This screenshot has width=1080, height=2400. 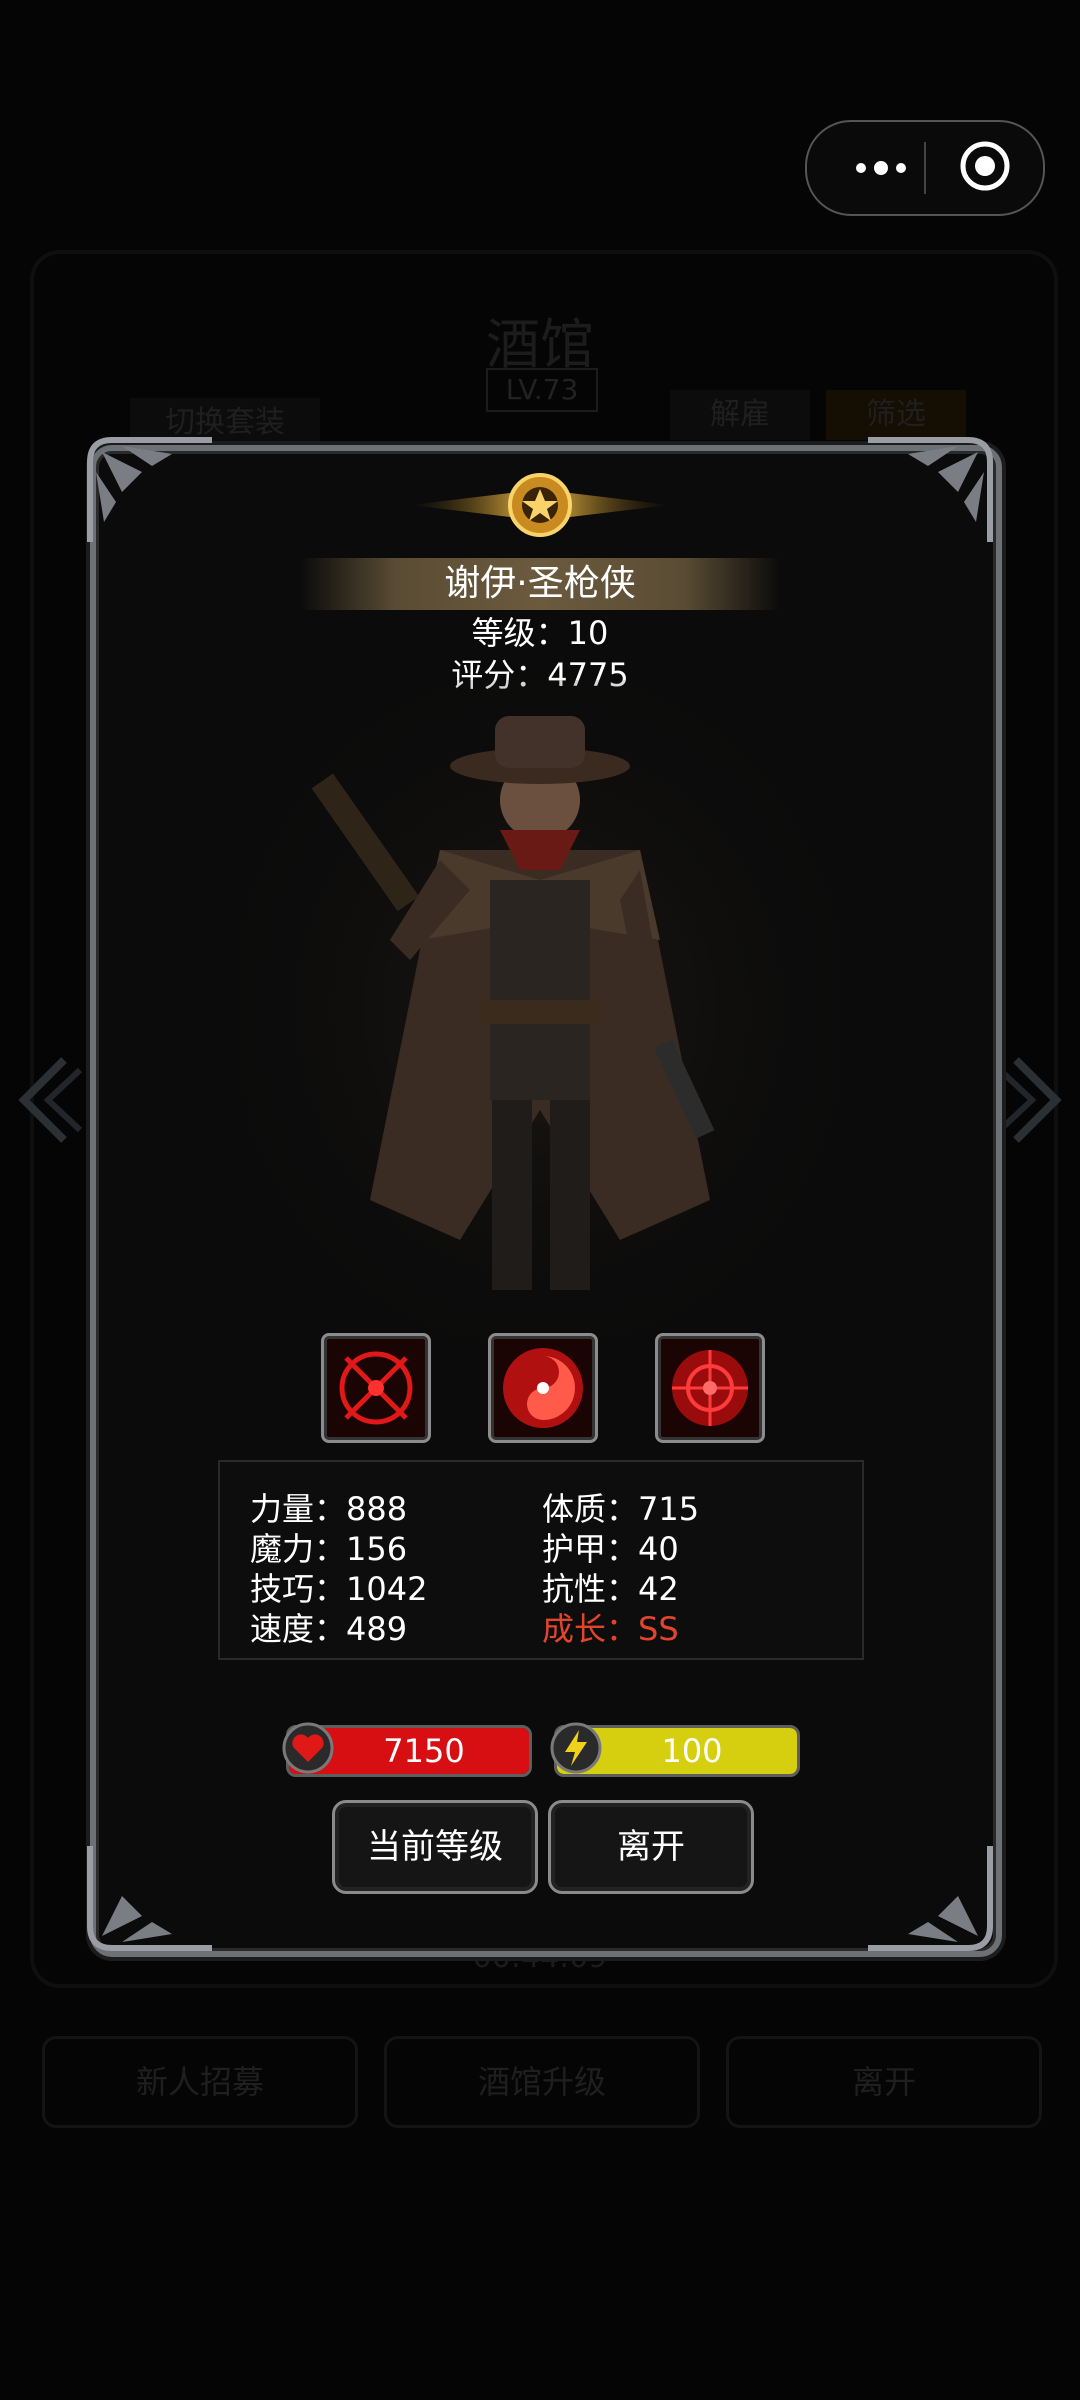 I want to click on capsule-divider, so click(x=925, y=168).